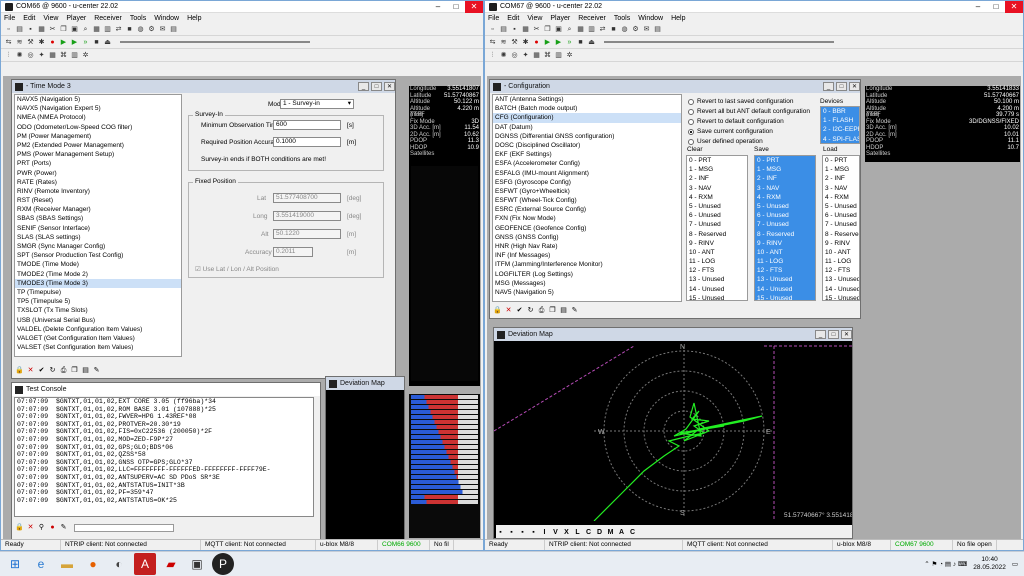 This screenshot has height=576, width=1024. I want to click on zoom-in-icon: ▪, so click(500, 532).